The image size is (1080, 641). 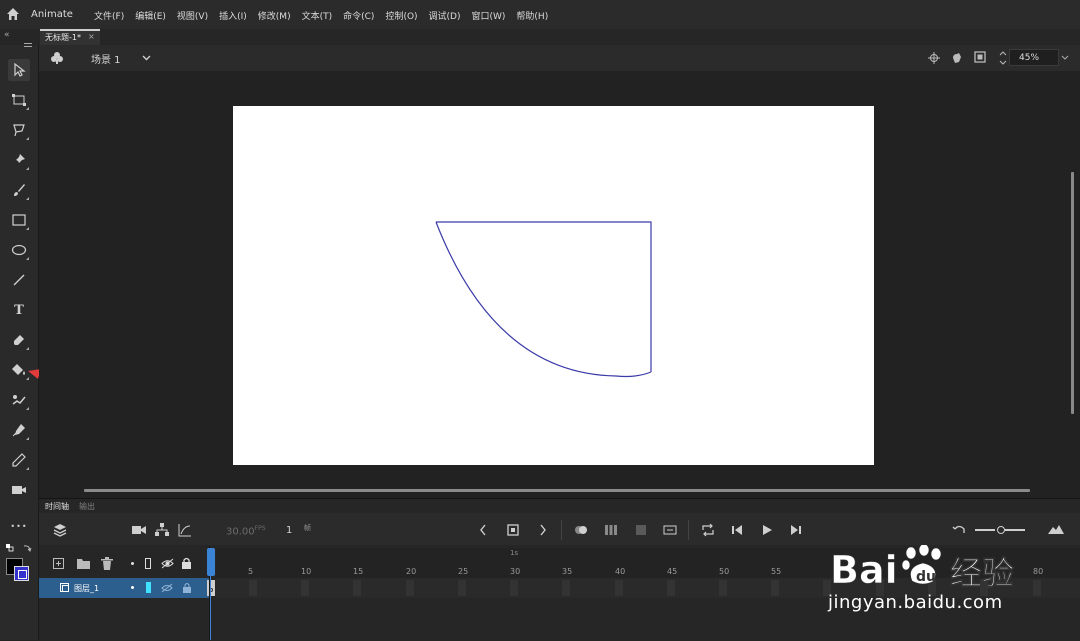 What do you see at coordinates (1003, 58) in the screenshot?
I see `zoom-stepper-icon` at bounding box center [1003, 58].